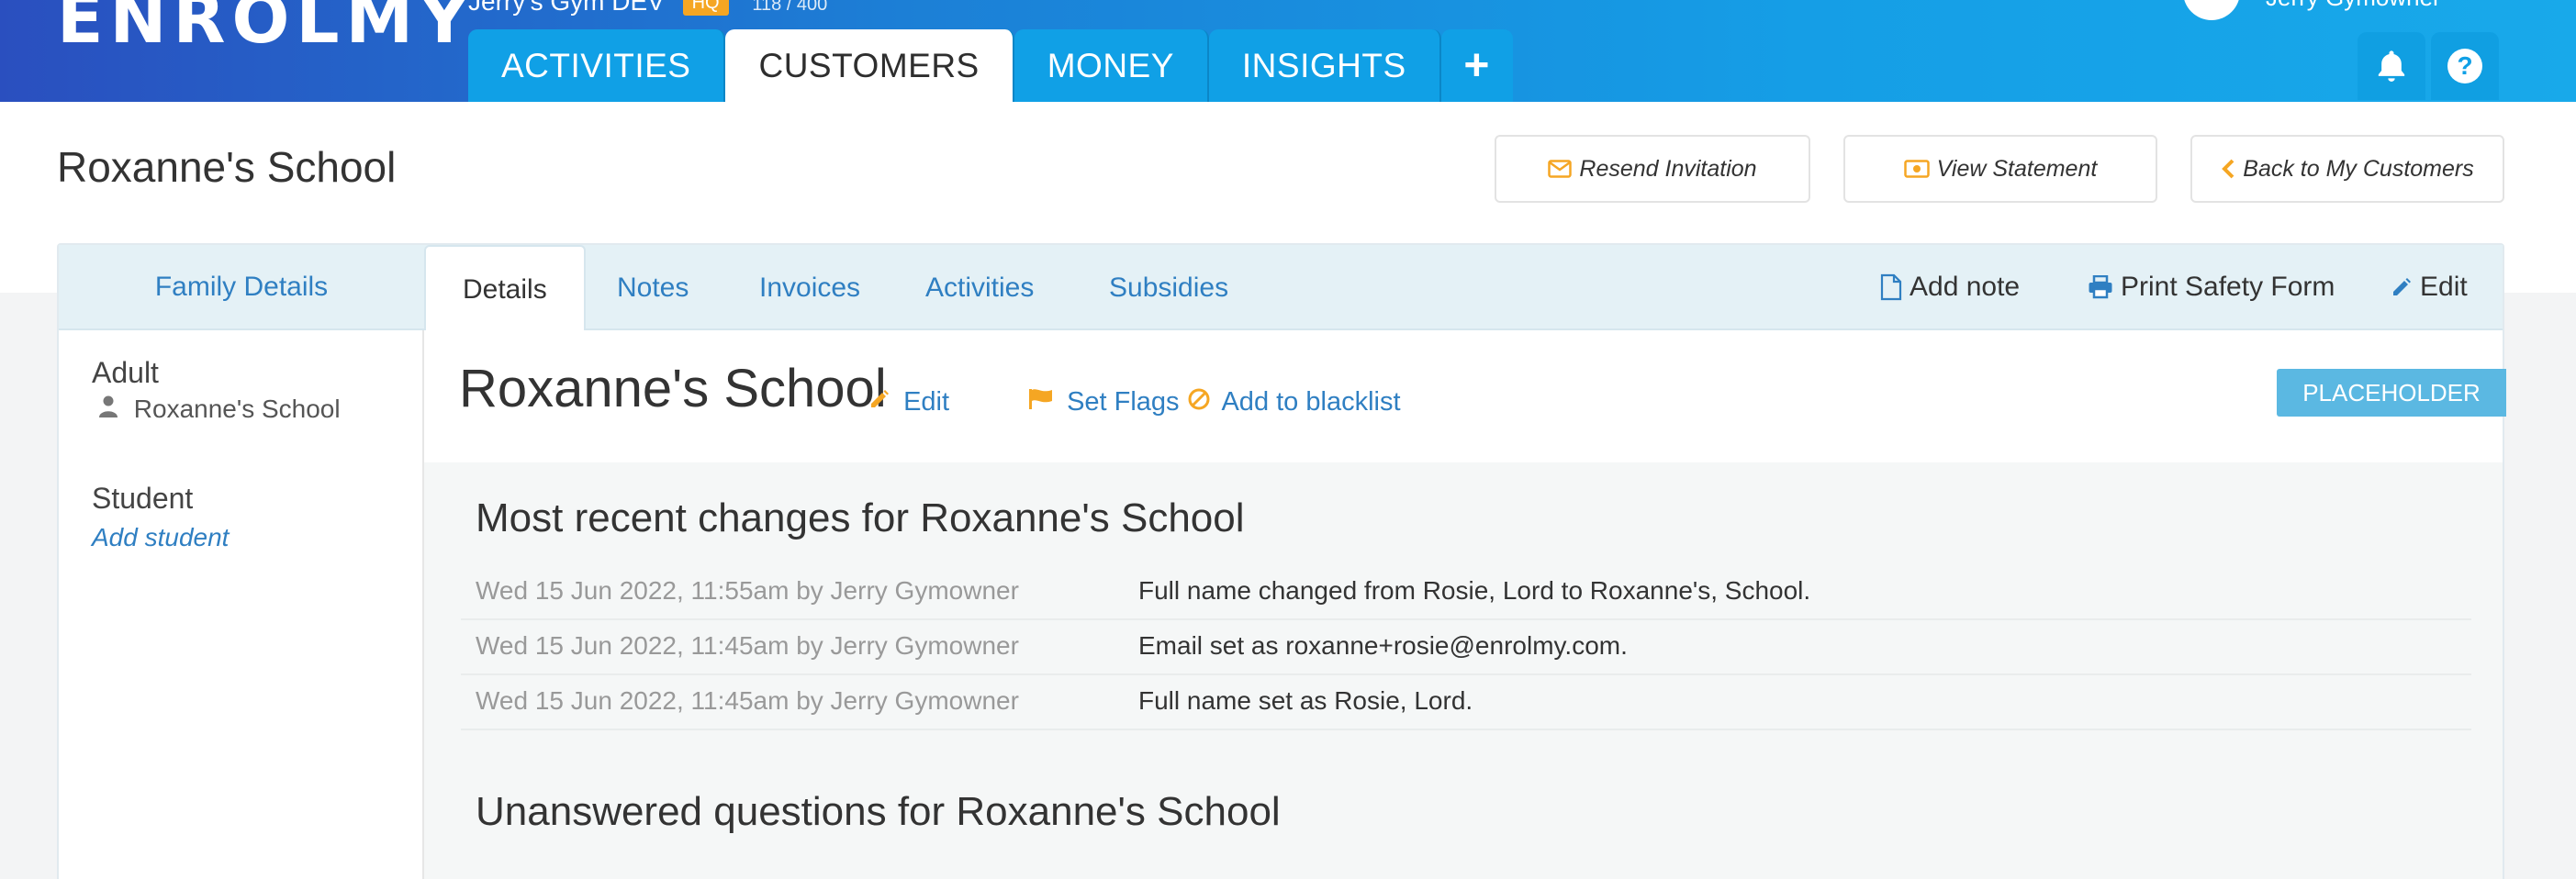 The width and height of the screenshot is (2576, 879). I want to click on back-to-customers-label: Back to My Customers, so click(2358, 168).